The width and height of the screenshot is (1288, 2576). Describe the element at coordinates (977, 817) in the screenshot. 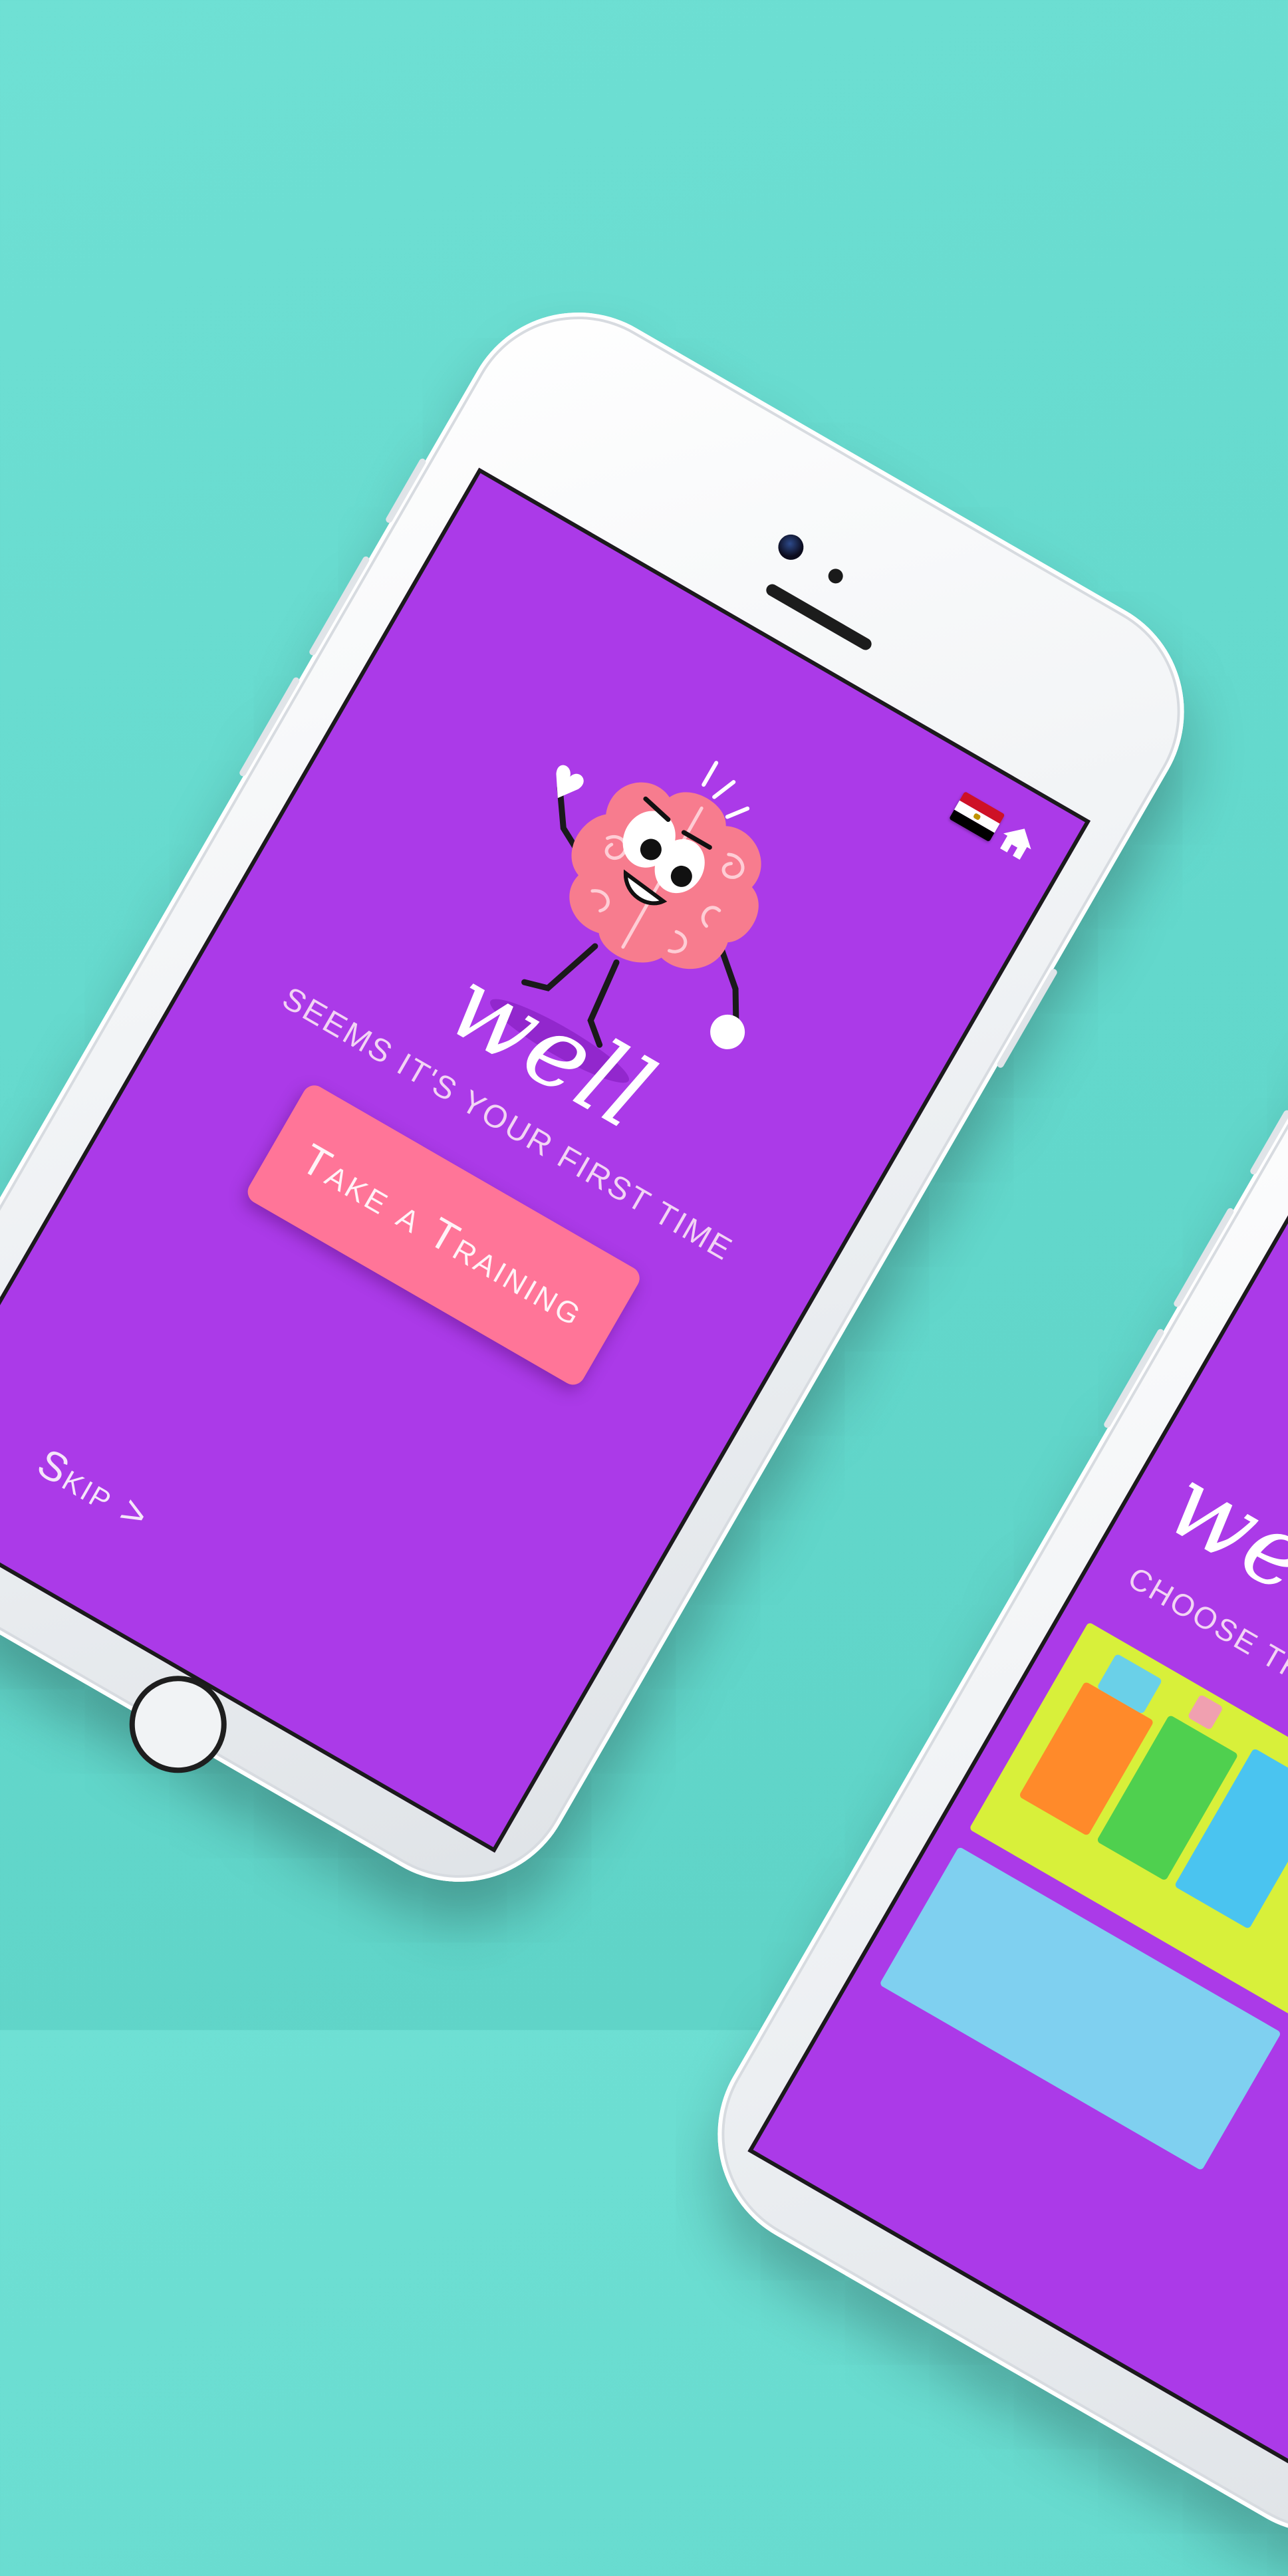

I see `egypt-flag-icon` at that location.